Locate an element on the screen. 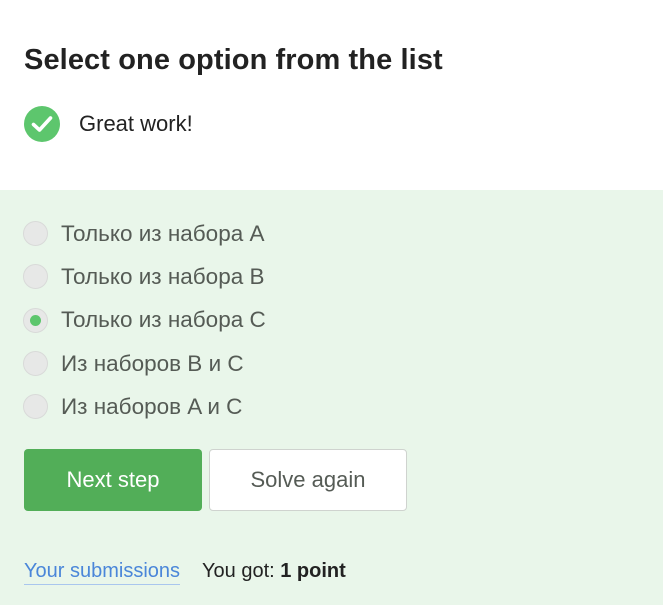 This screenshot has width=663, height=605. radio-dot is located at coordinates (35, 320).